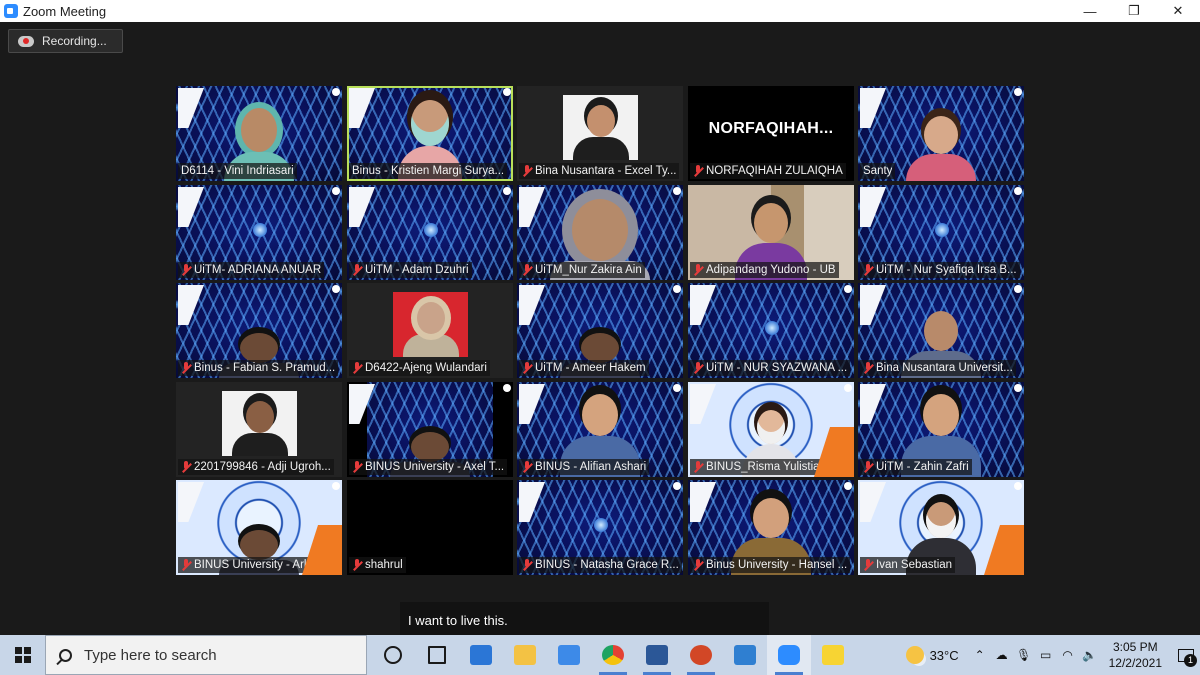 This screenshot has height=675, width=1200. I want to click on onedrive-icon: ☁, so click(1002, 655).